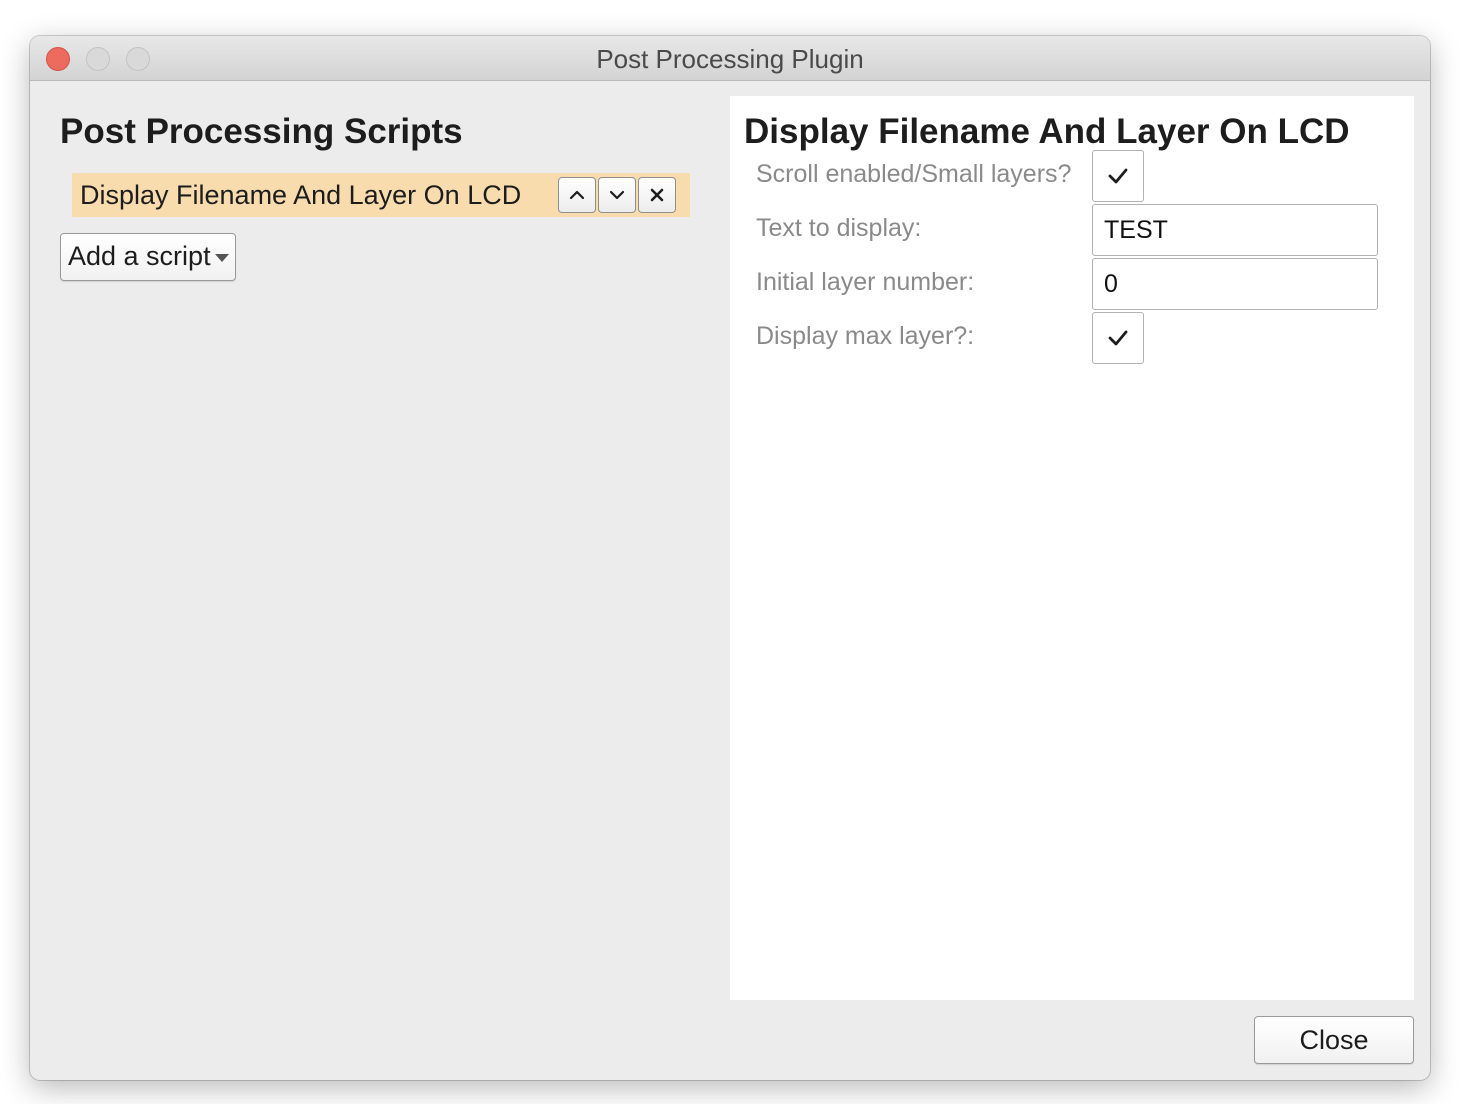 Image resolution: width=1460 pixels, height=1104 pixels. I want to click on display-max-layer-checkbox, so click(1118, 338).